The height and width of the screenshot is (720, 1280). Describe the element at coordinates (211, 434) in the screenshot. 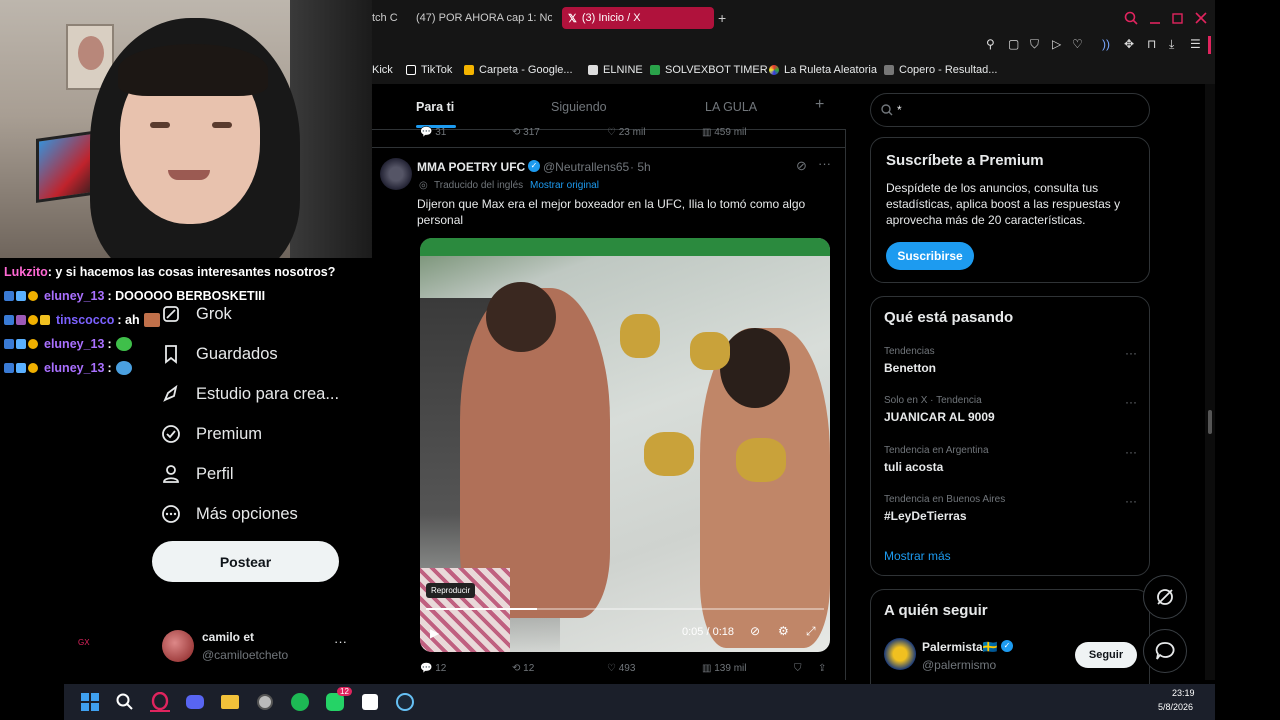

I see `nav-item-premium: Premium` at that location.